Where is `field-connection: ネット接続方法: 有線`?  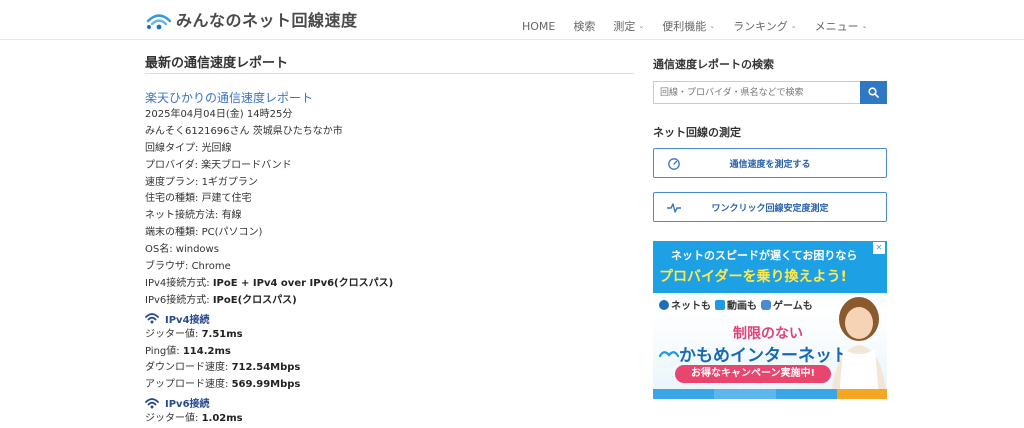 field-connection: ネット接続方法: 有線 is located at coordinates (269, 216).